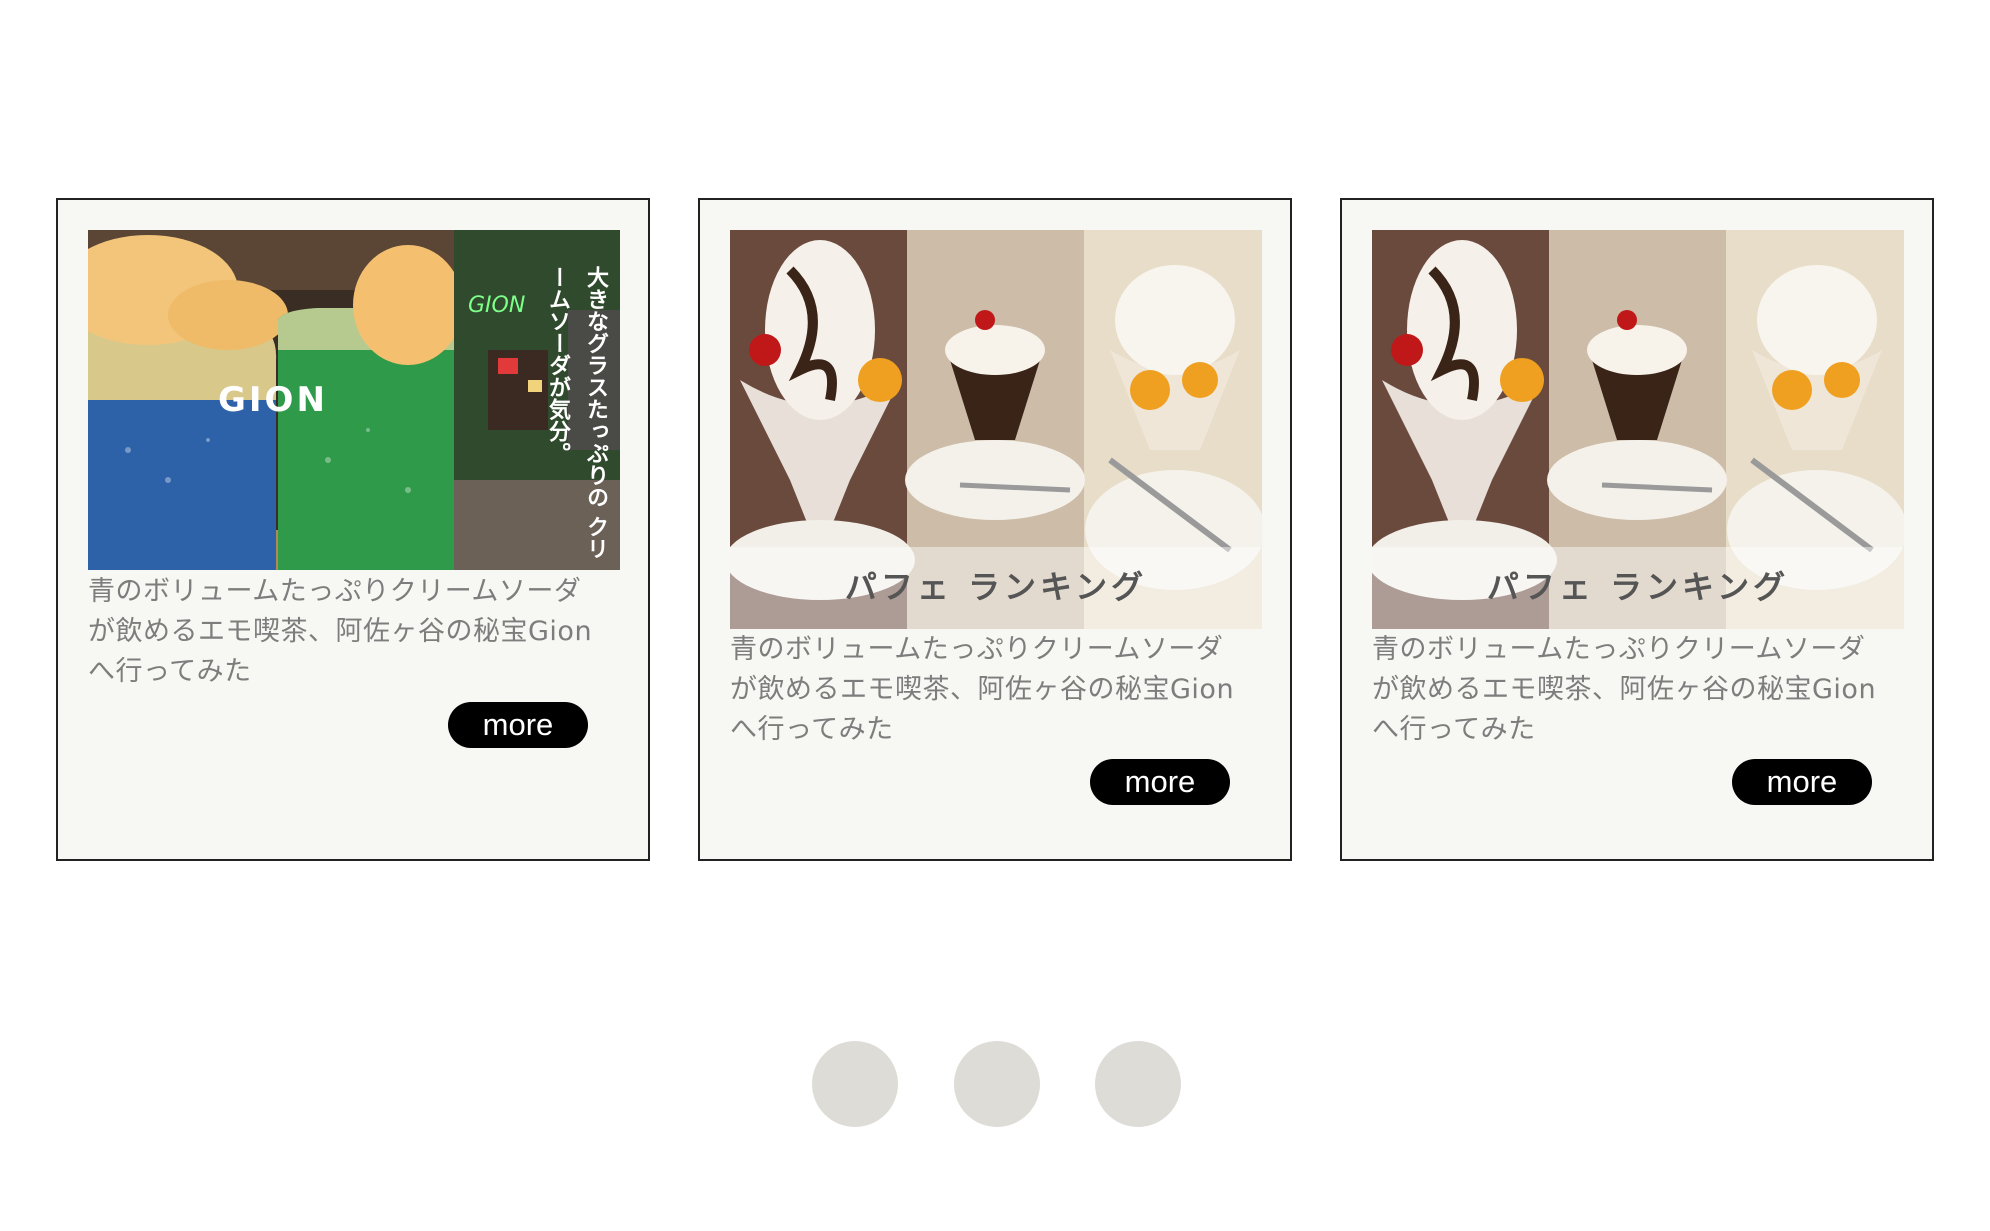  Describe the element at coordinates (576, 413) in the screenshot. I see `vertical-caption: 大きなグラスたっぷりの クリームソーダが気分。` at that location.